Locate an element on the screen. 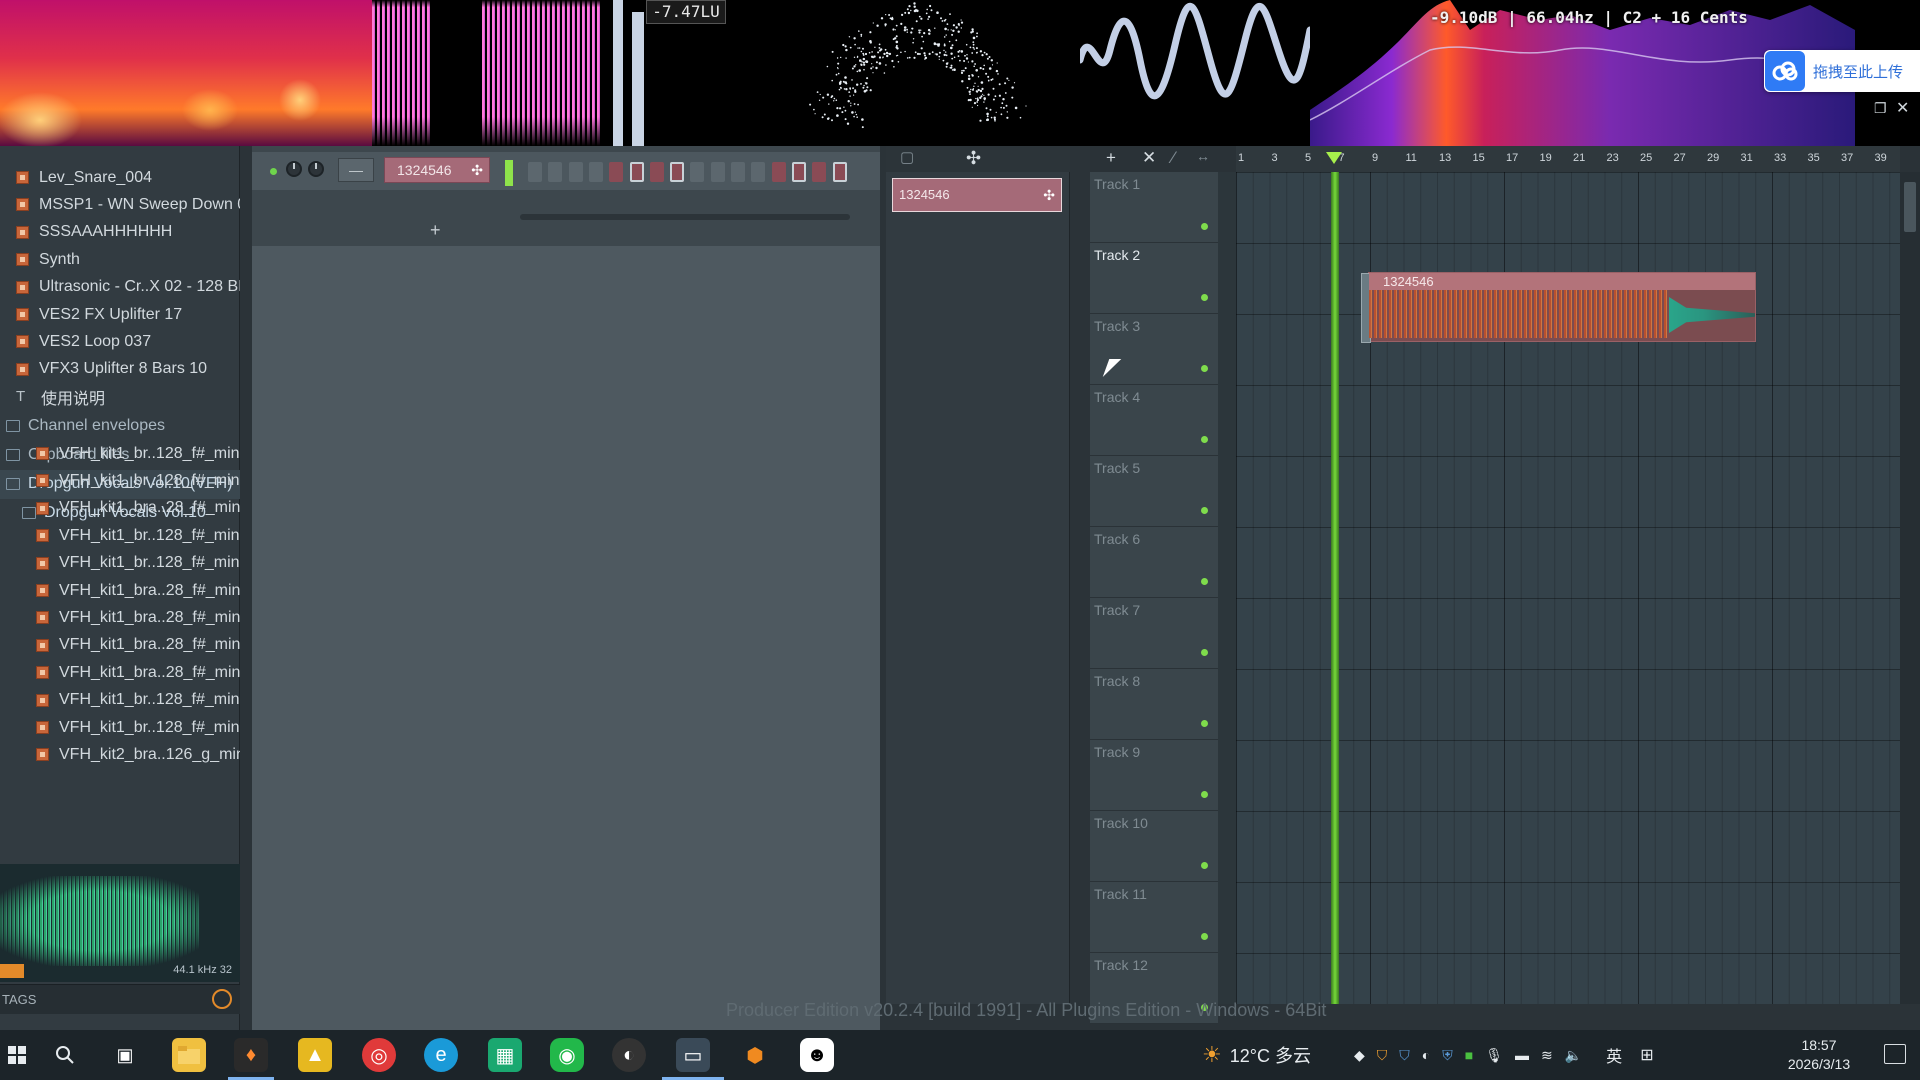 The image size is (1920, 1080). start-icon is located at coordinates (17, 1055).